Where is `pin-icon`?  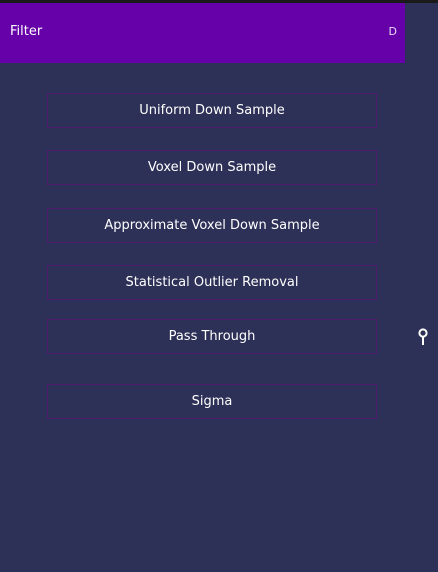
pin-icon is located at coordinates (423, 337).